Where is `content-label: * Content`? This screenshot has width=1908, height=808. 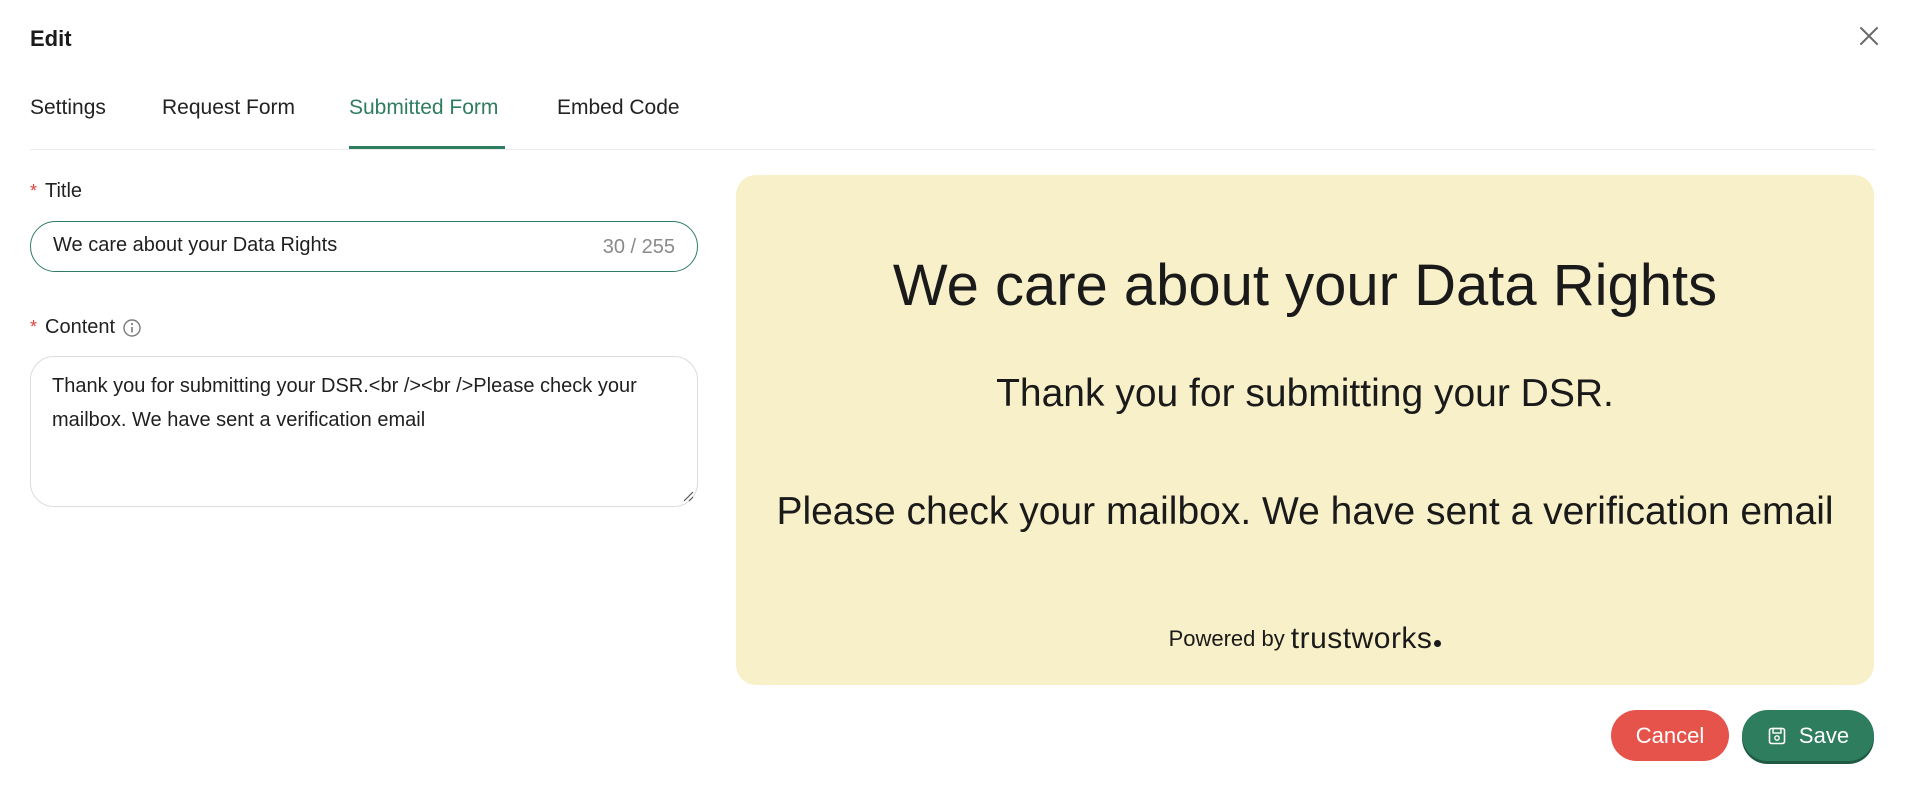 content-label: * Content is located at coordinates (86, 327).